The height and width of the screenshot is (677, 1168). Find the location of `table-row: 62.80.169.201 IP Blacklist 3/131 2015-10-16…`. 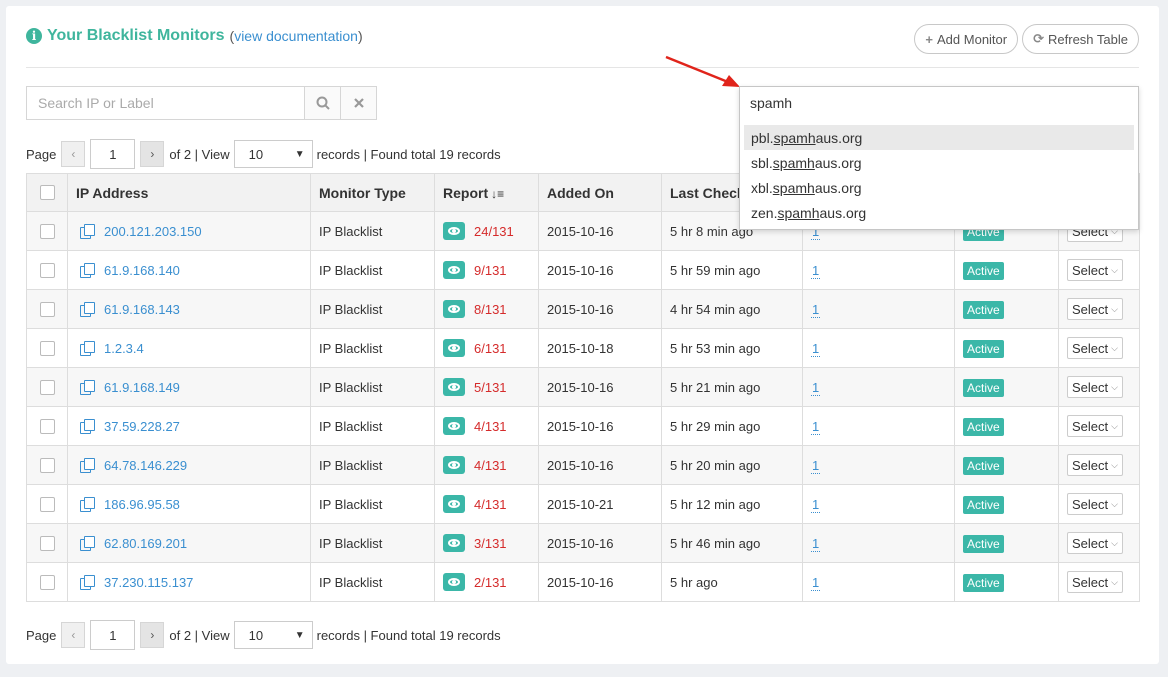

table-row: 62.80.169.201 IP Blacklist 3/131 2015-10-16… is located at coordinates (583, 543).